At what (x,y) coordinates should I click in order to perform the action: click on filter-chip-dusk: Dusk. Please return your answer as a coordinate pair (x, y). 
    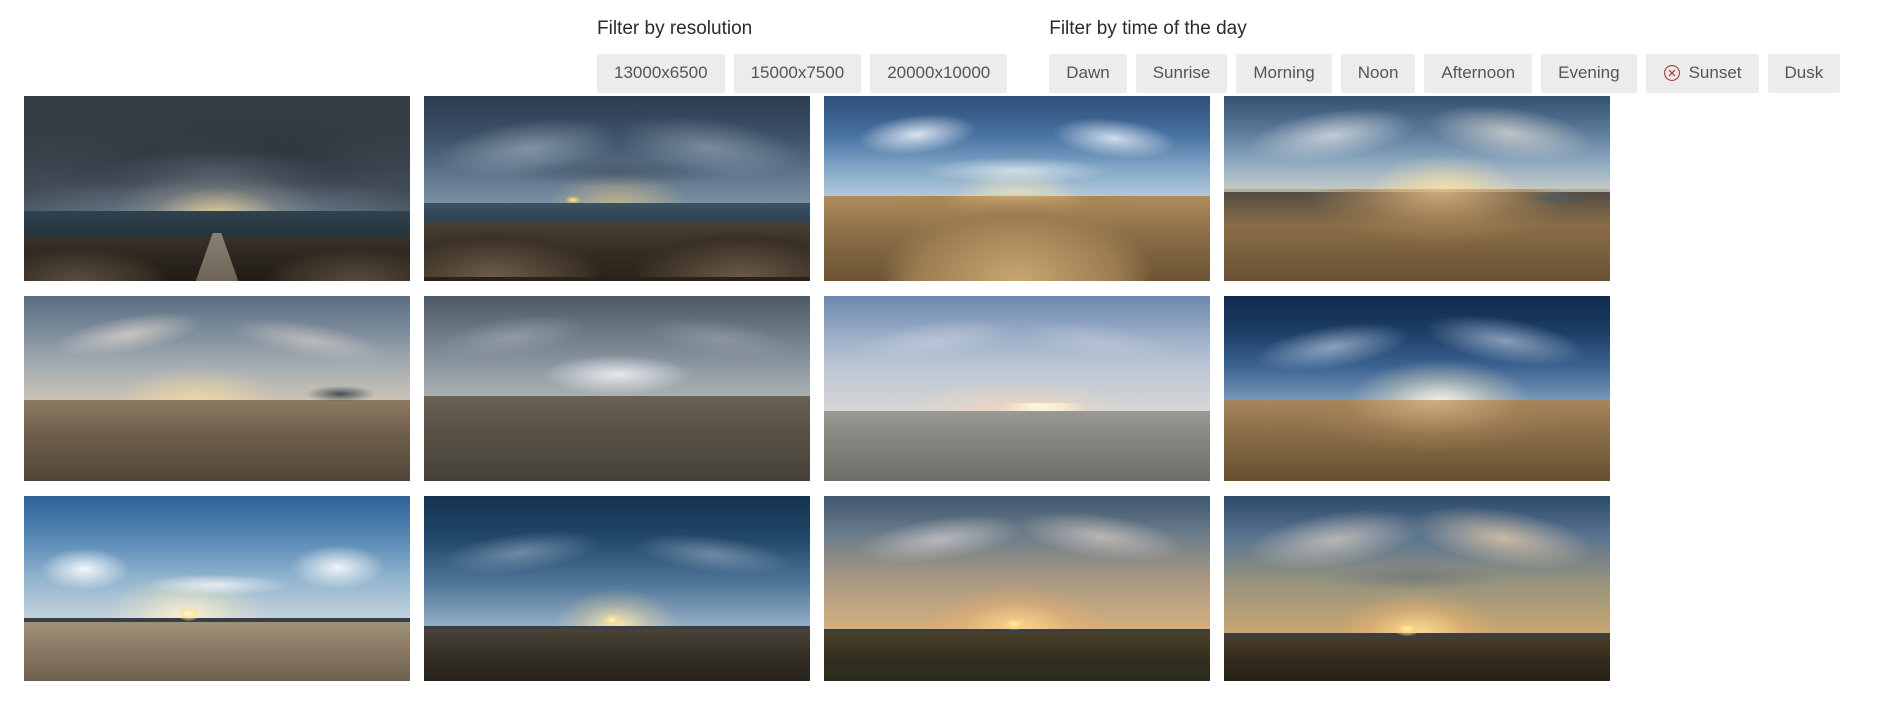
    Looking at the image, I should click on (1804, 73).